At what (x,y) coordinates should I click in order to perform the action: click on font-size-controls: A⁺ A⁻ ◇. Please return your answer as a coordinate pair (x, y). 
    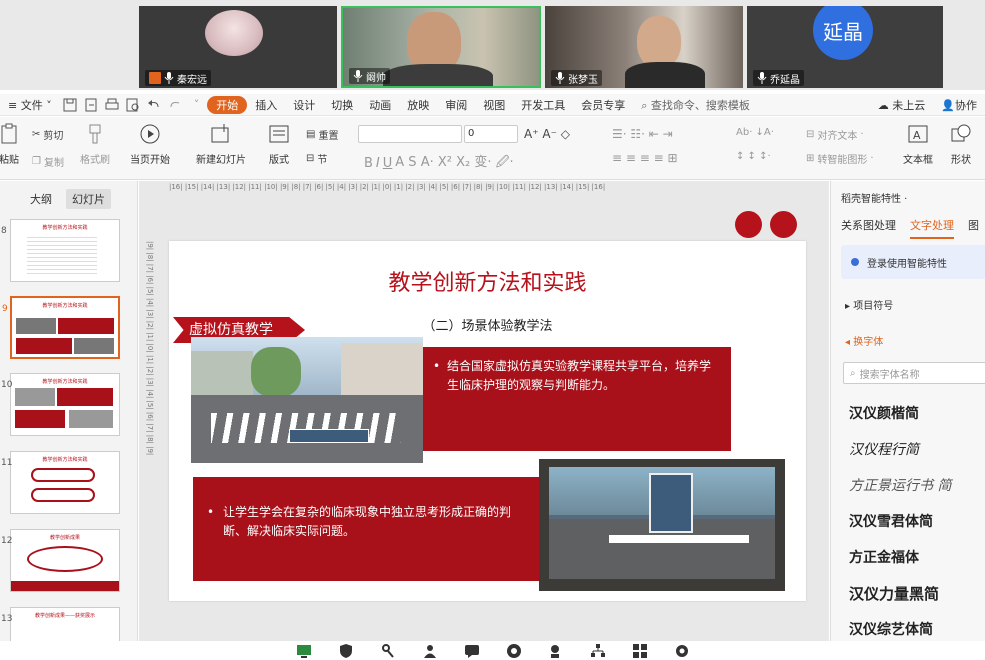
    Looking at the image, I should click on (547, 134).